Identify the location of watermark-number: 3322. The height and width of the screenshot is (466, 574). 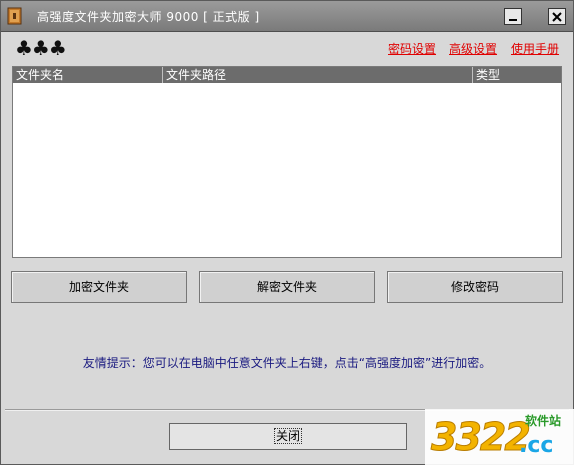
(481, 437).